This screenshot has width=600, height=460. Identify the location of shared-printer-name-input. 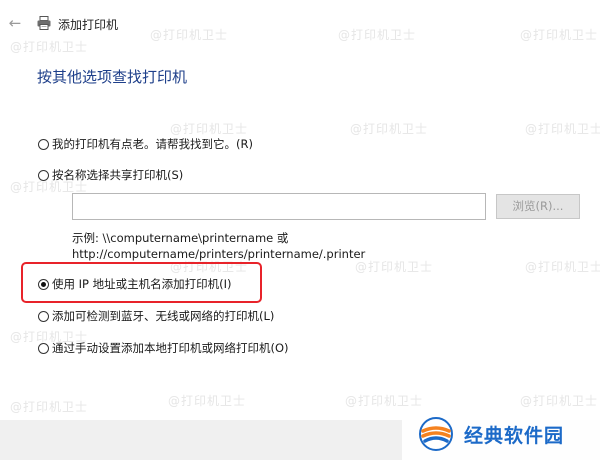
(279, 206).